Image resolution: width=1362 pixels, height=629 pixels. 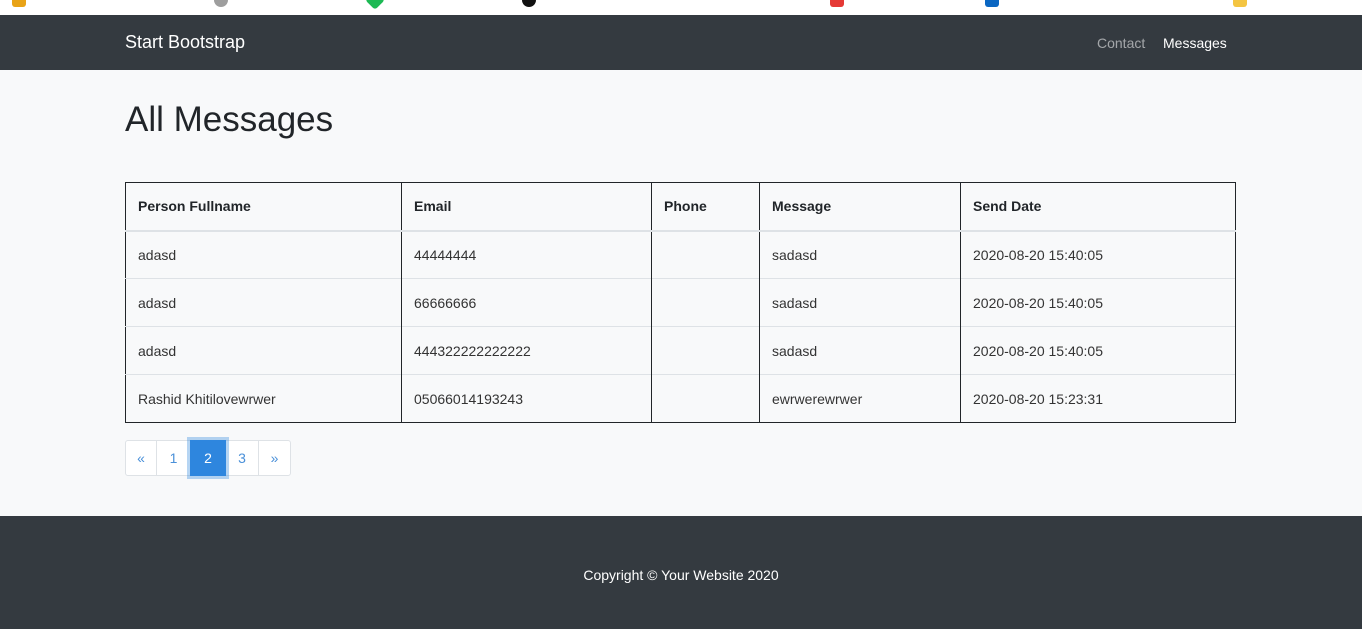 I want to click on column-header-message: Message, so click(x=860, y=207).